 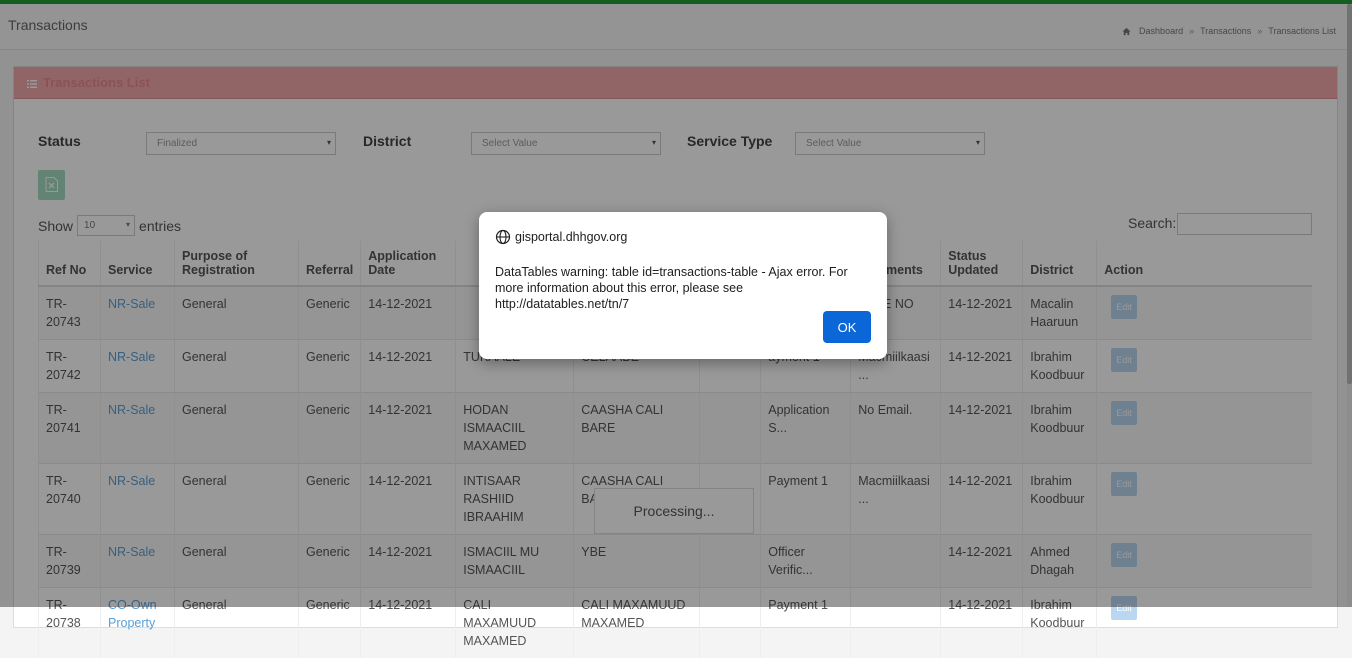 I want to click on globe-icon, so click(x=503, y=237).